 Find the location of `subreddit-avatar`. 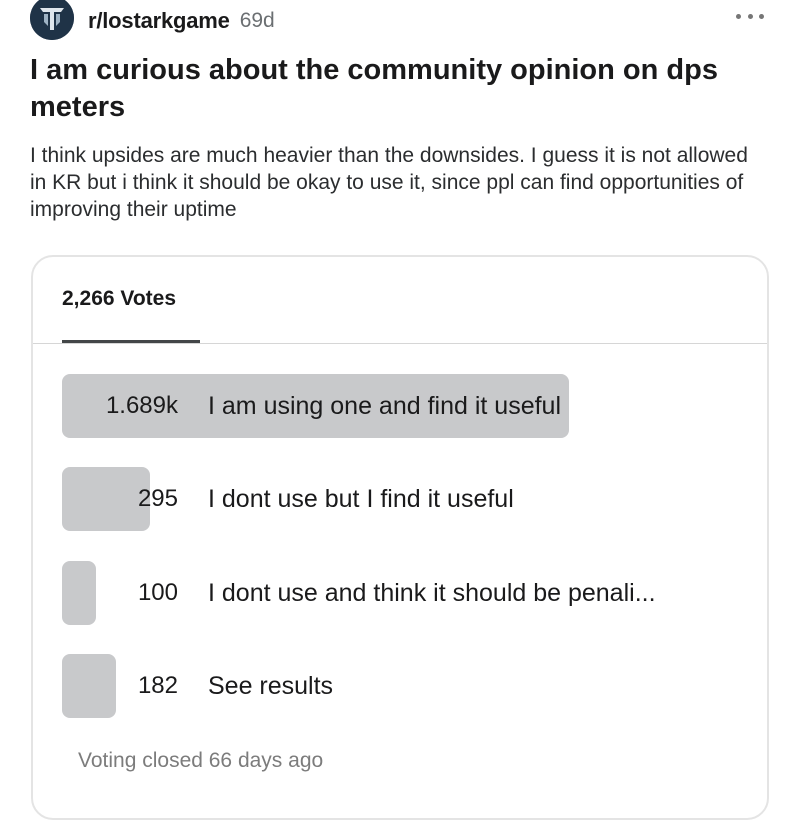

subreddit-avatar is located at coordinates (52, 20).